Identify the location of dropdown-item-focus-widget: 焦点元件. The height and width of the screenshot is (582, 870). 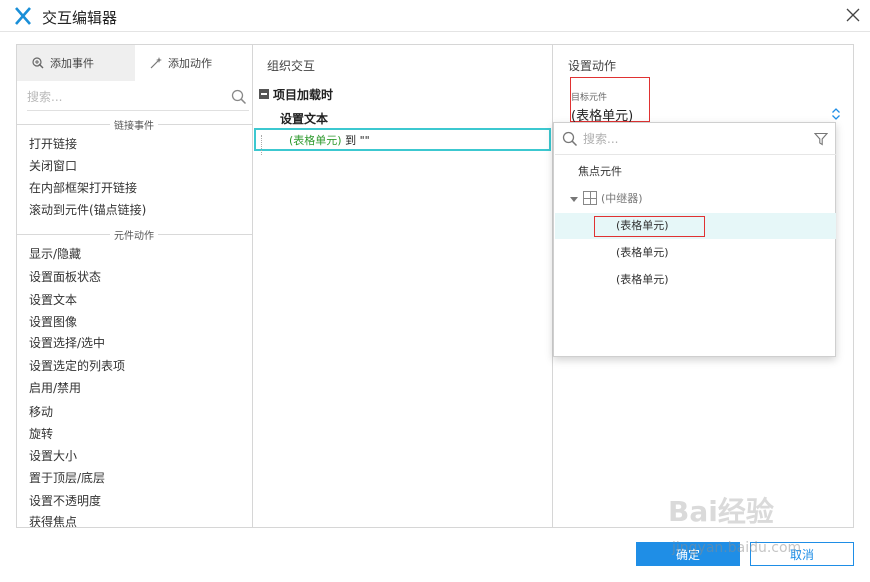
(600, 172).